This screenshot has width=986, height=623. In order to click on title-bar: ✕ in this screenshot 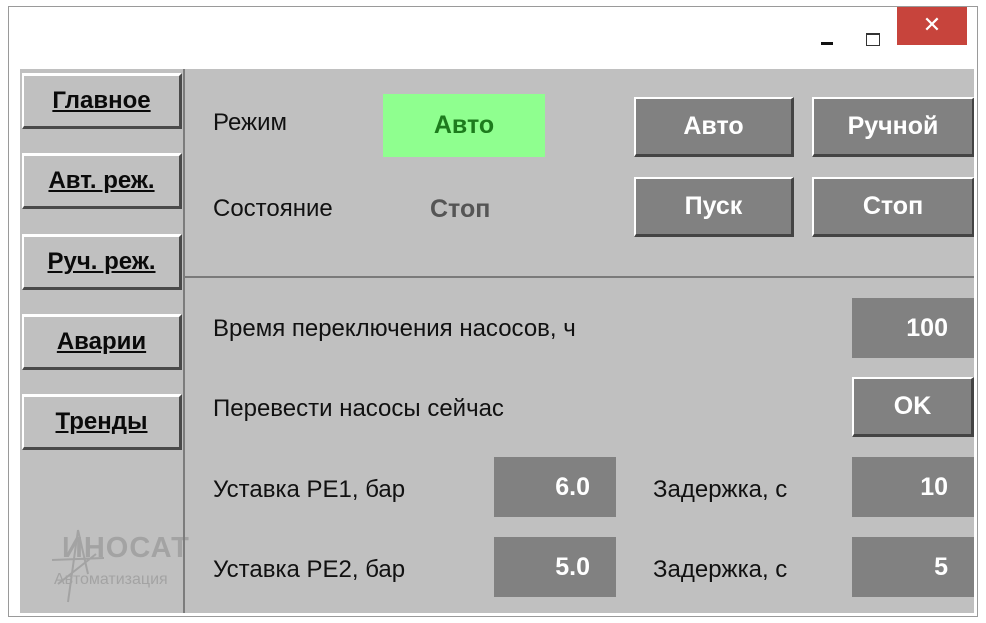, I will do `click(493, 36)`.